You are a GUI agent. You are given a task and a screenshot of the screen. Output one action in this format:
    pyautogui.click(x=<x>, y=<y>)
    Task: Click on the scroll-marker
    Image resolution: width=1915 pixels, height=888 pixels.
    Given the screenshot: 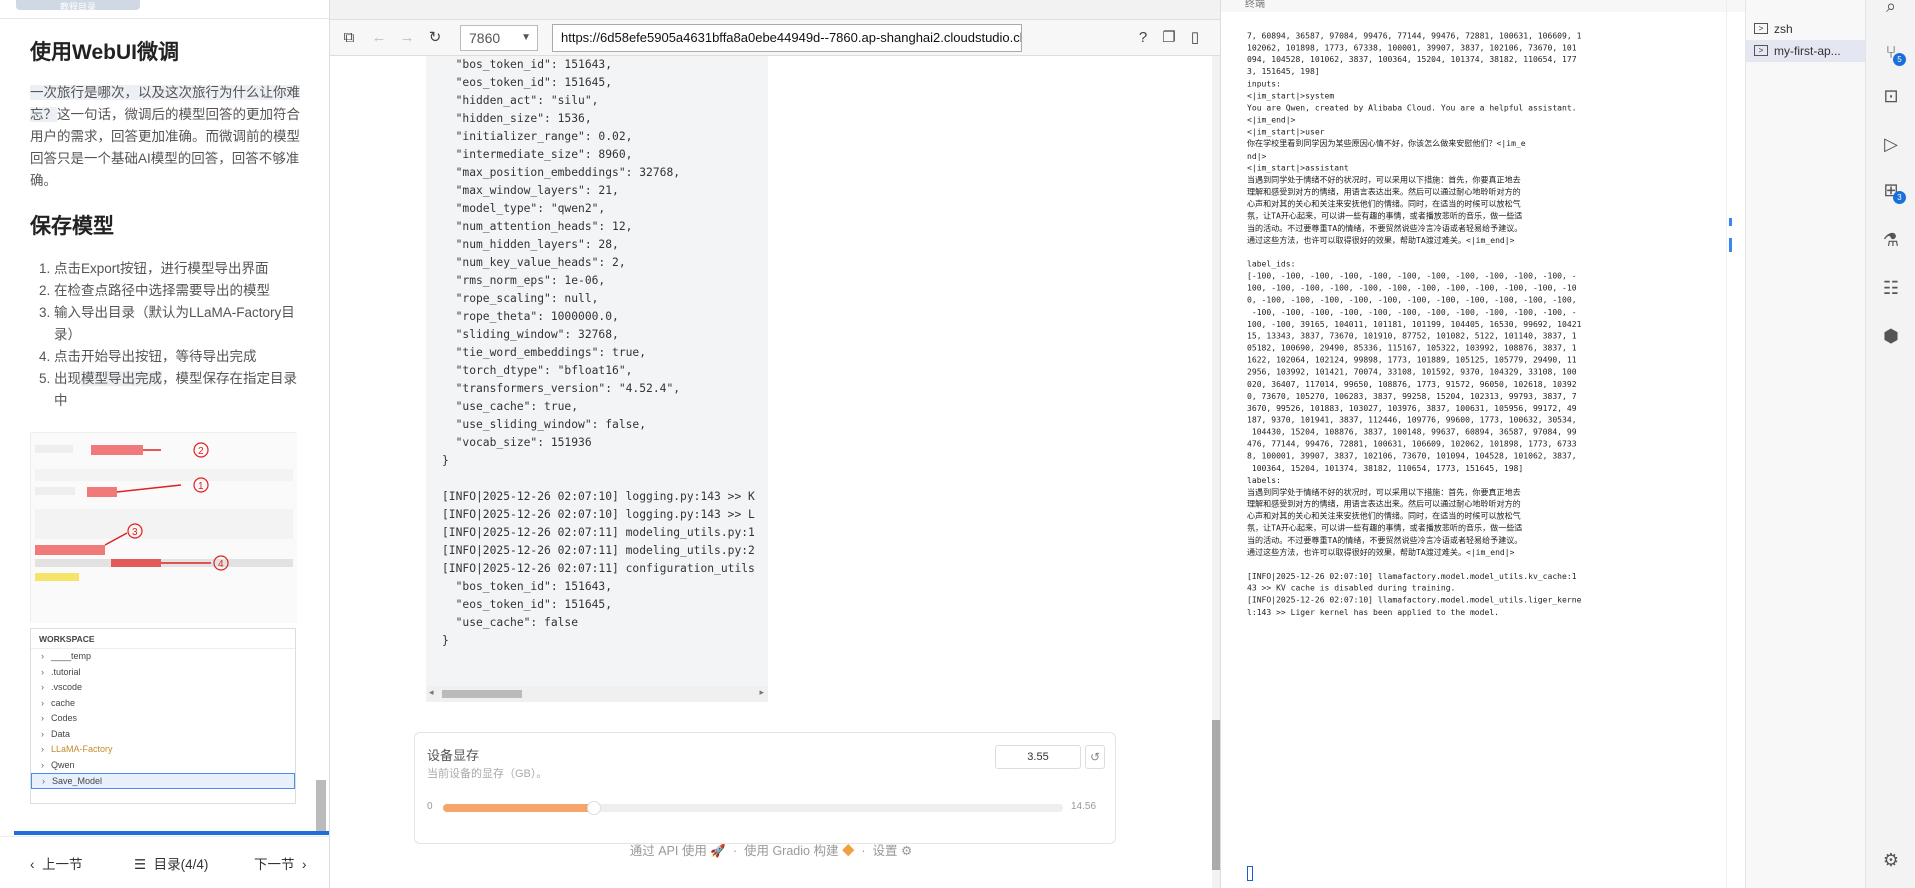 What is the action you would take?
    pyautogui.click(x=1730, y=222)
    